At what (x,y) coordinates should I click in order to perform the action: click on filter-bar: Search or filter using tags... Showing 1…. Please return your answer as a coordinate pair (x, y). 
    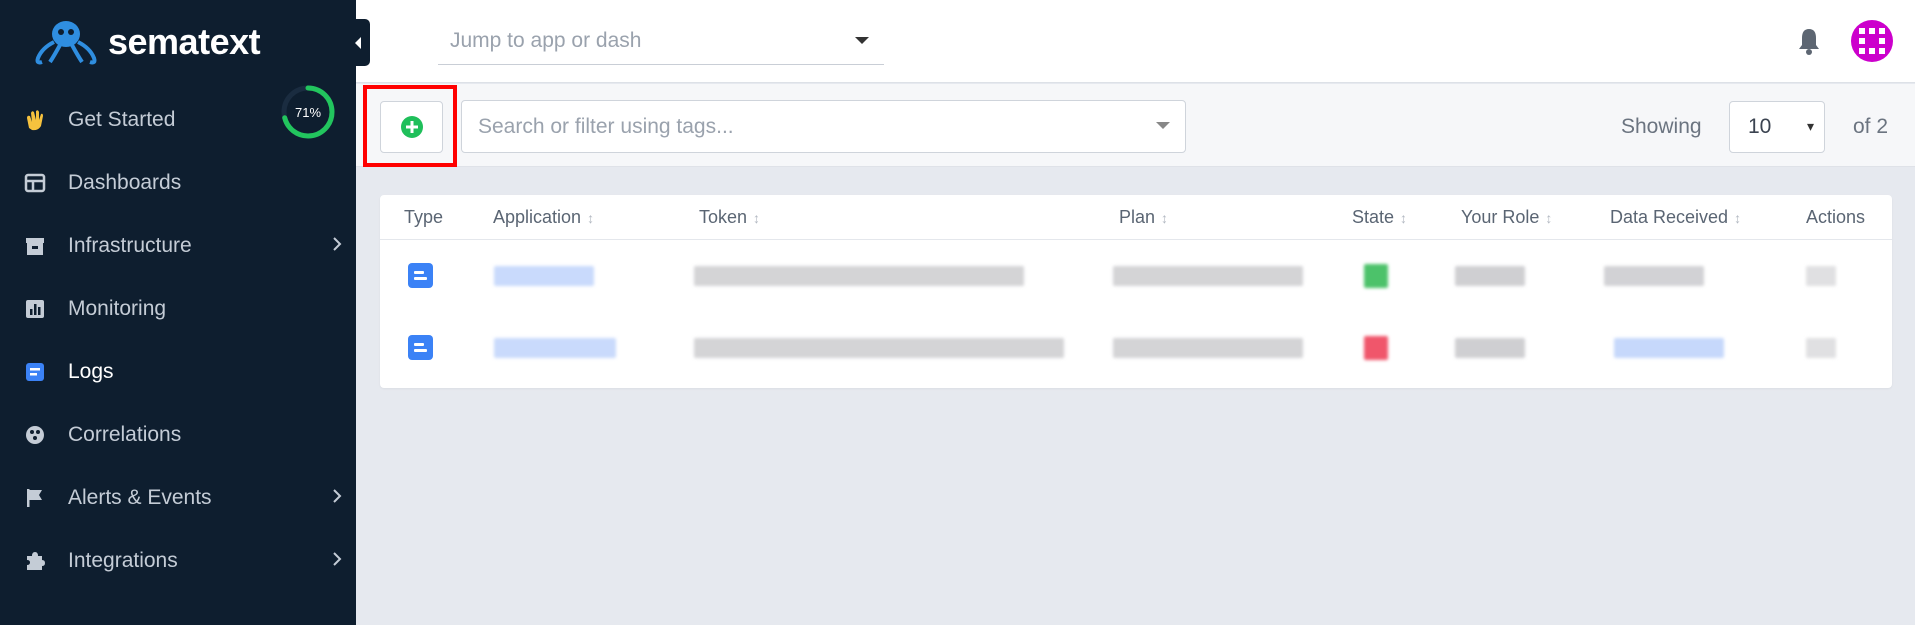
    Looking at the image, I should click on (1135, 125).